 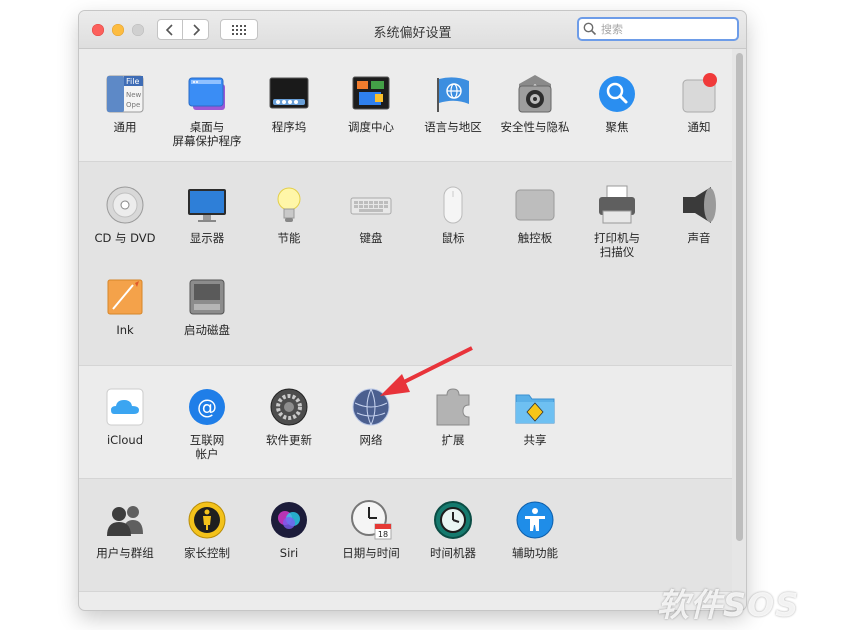 I want to click on pane-label: 时间机器, so click(x=453, y=553).